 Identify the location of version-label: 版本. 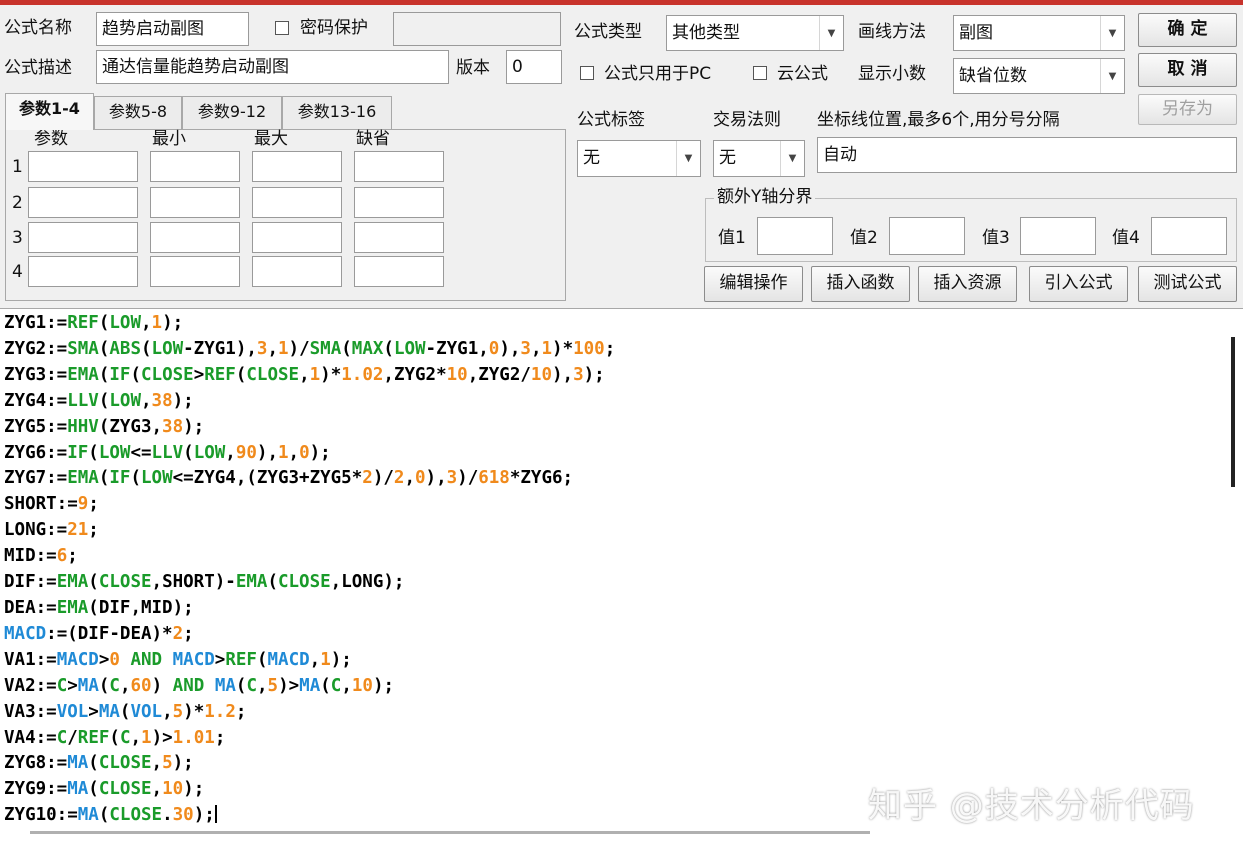
(473, 68).